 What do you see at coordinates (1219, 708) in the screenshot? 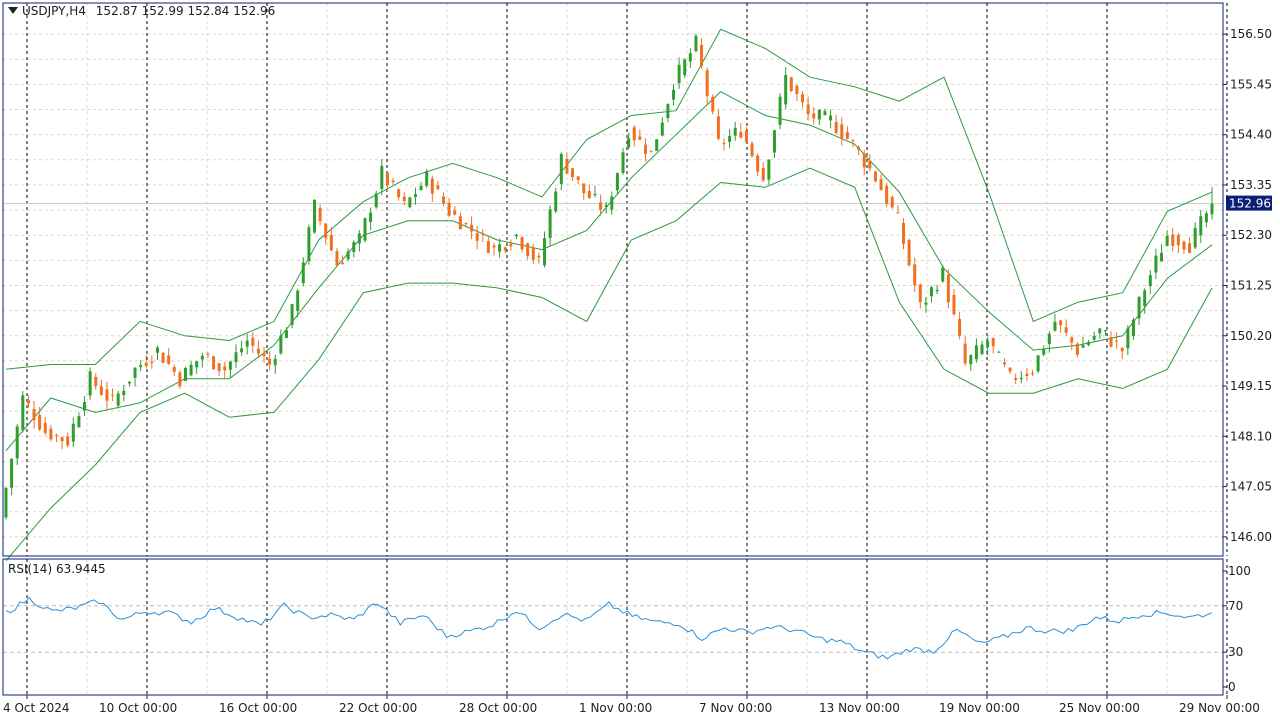
I see `time-tick-label: 29 Nov 00:00` at bounding box center [1219, 708].